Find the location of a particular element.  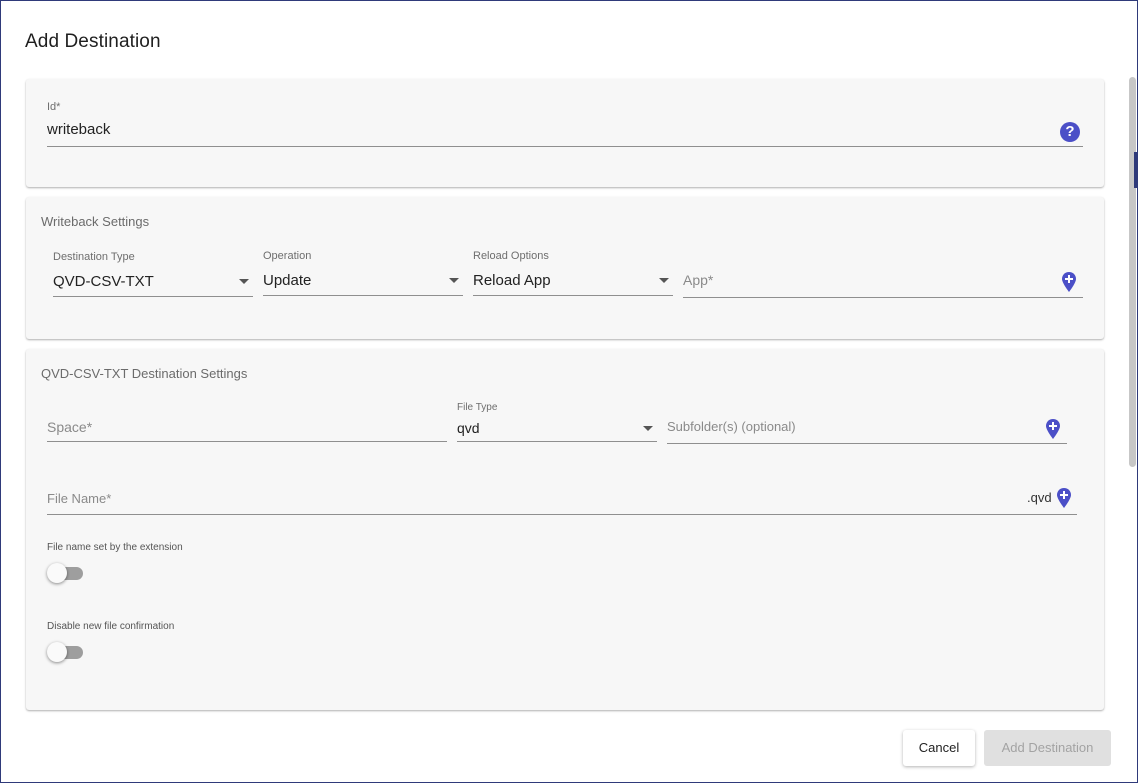

question-circle-icon: ? is located at coordinates (1070, 132).